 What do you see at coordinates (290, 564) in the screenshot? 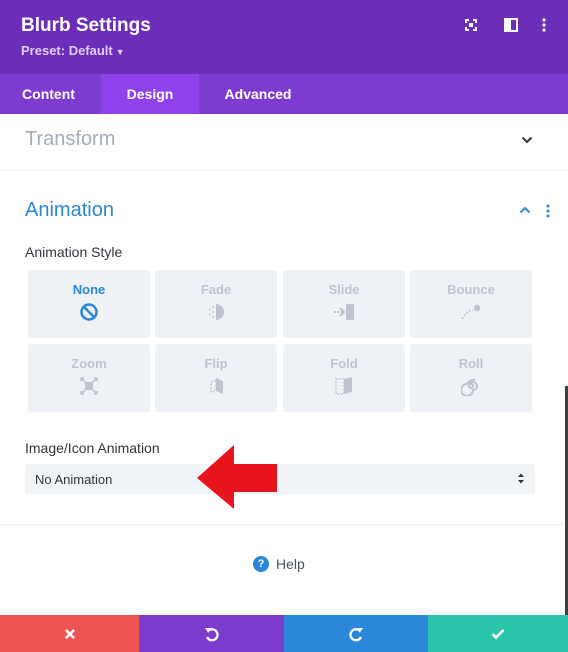
I see `help-label: Help` at bounding box center [290, 564].